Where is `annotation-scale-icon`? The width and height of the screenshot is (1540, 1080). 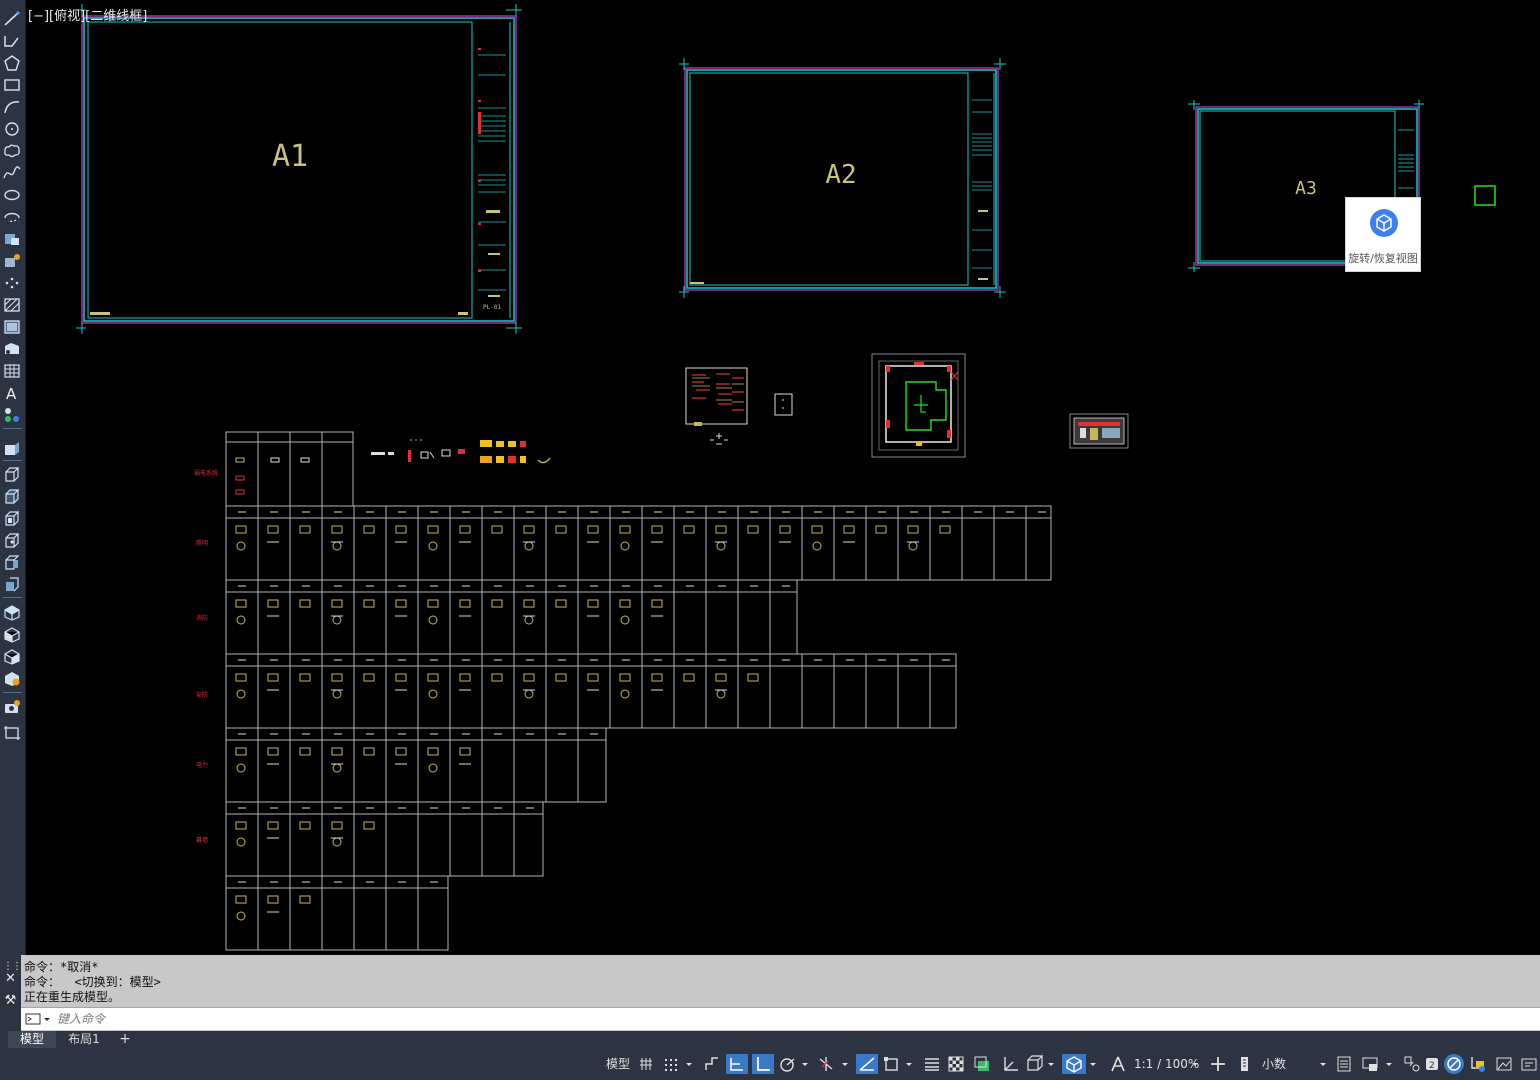 annotation-scale-icon is located at coordinates (1118, 1064).